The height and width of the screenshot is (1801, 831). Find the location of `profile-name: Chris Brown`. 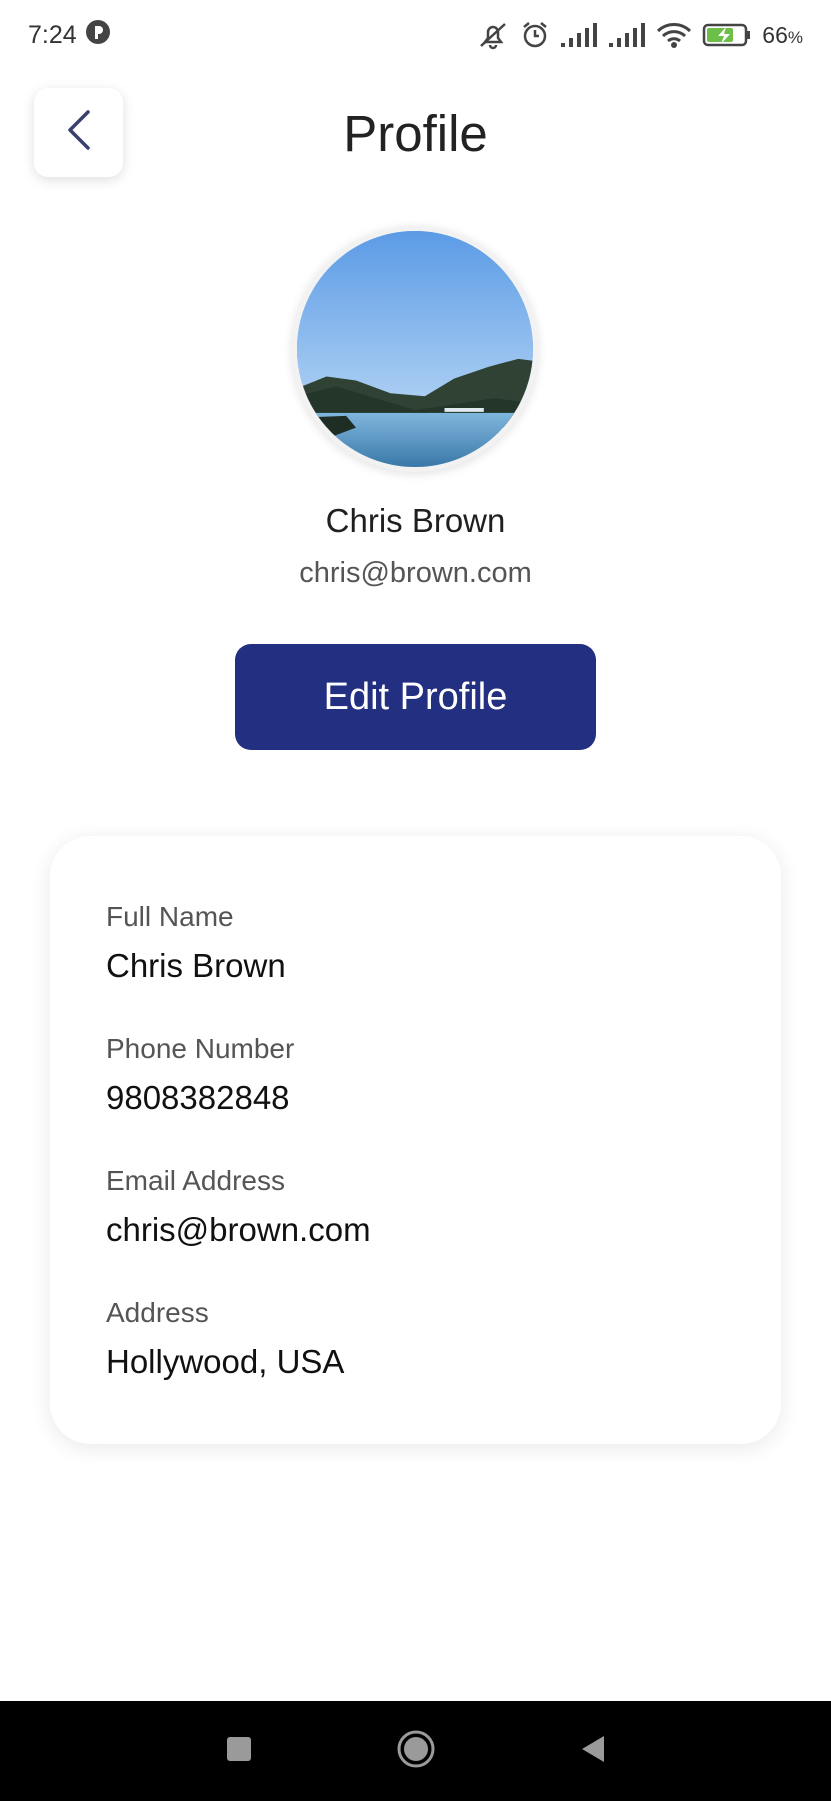

profile-name: Chris Brown is located at coordinates (415, 520).